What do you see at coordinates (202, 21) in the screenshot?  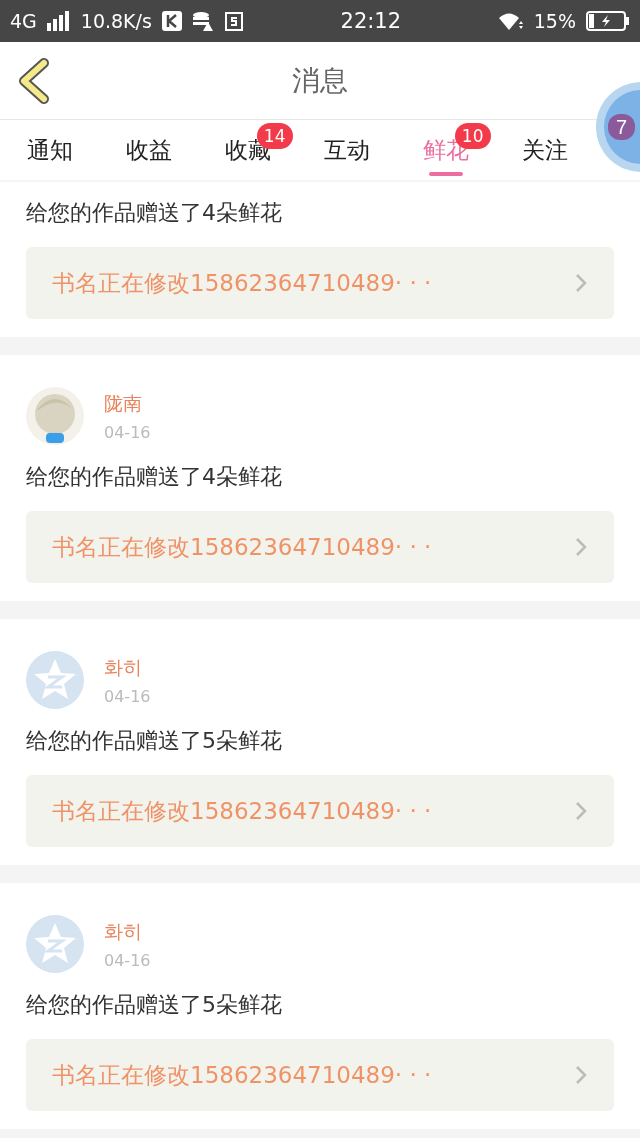 I see `database-warning-icon` at bounding box center [202, 21].